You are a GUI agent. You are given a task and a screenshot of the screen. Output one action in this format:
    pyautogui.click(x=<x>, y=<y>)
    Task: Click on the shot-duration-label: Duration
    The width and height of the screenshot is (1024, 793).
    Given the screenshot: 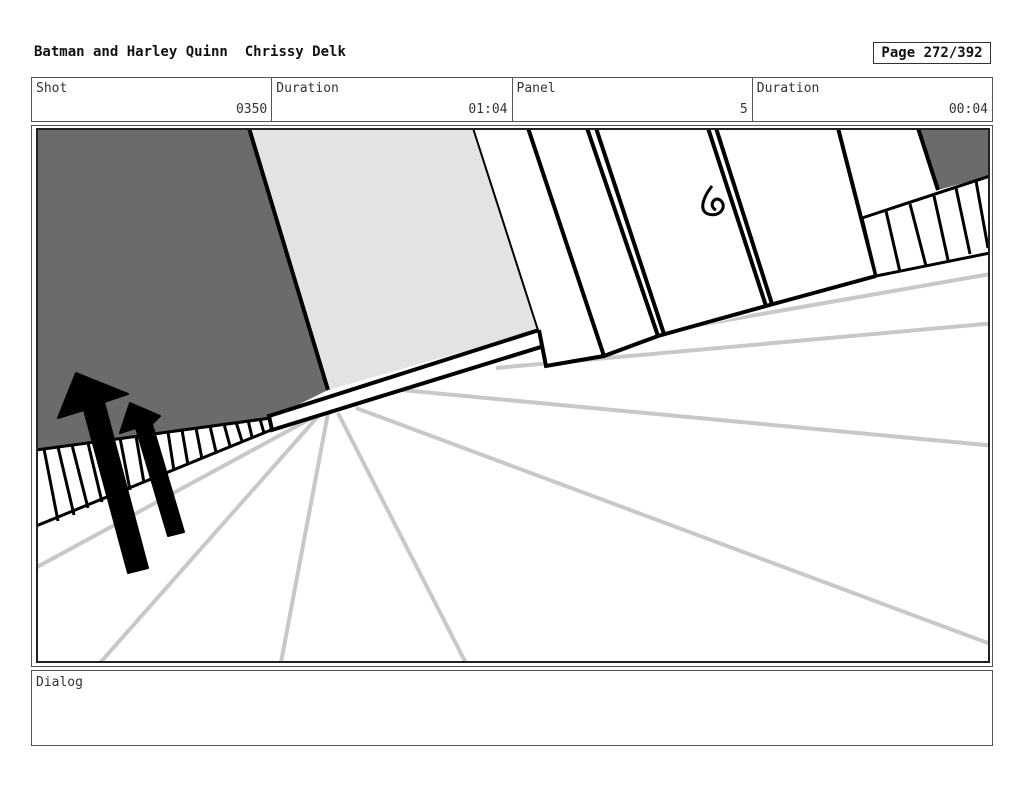 What is the action you would take?
    pyautogui.click(x=307, y=88)
    